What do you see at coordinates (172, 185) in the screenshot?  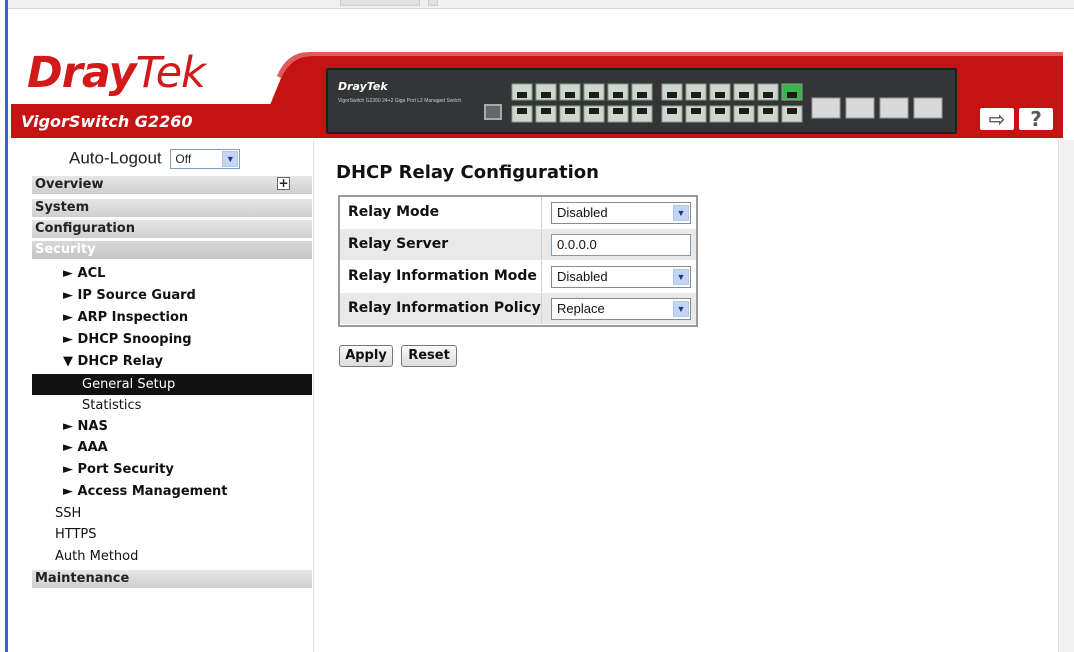 I see `sidebar-section-overview: Overview +` at bounding box center [172, 185].